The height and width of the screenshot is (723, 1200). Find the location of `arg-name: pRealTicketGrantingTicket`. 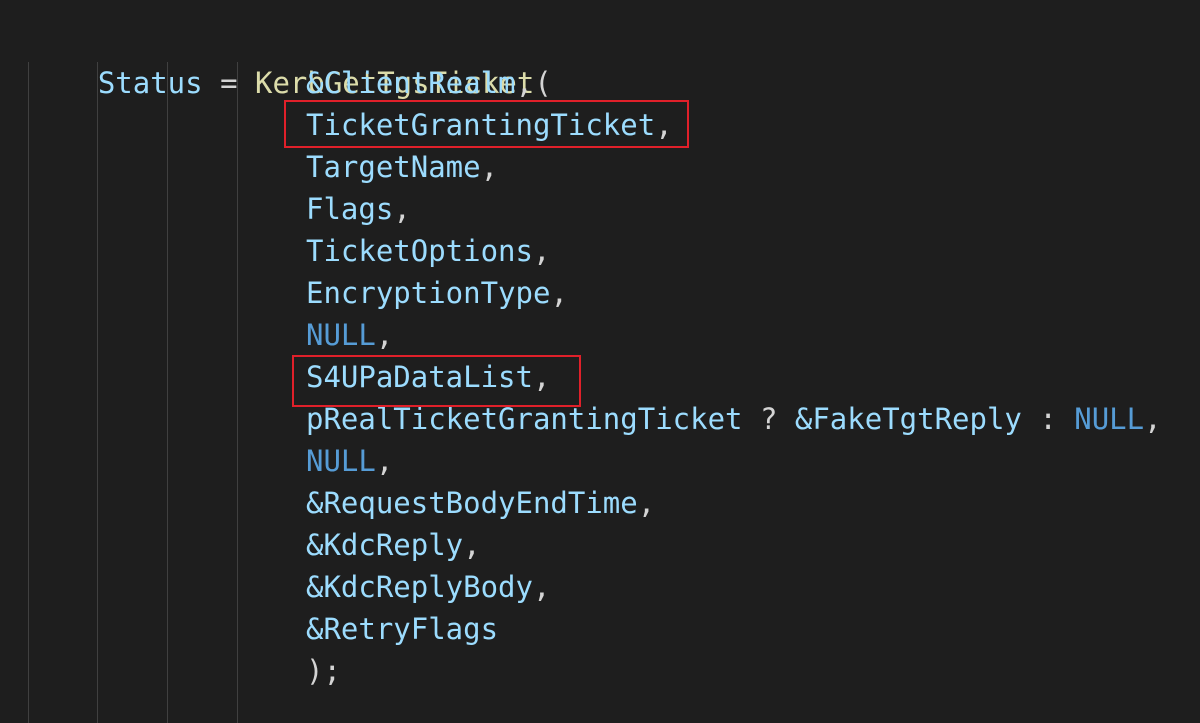

arg-name: pRealTicketGrantingTicket is located at coordinates (524, 419).